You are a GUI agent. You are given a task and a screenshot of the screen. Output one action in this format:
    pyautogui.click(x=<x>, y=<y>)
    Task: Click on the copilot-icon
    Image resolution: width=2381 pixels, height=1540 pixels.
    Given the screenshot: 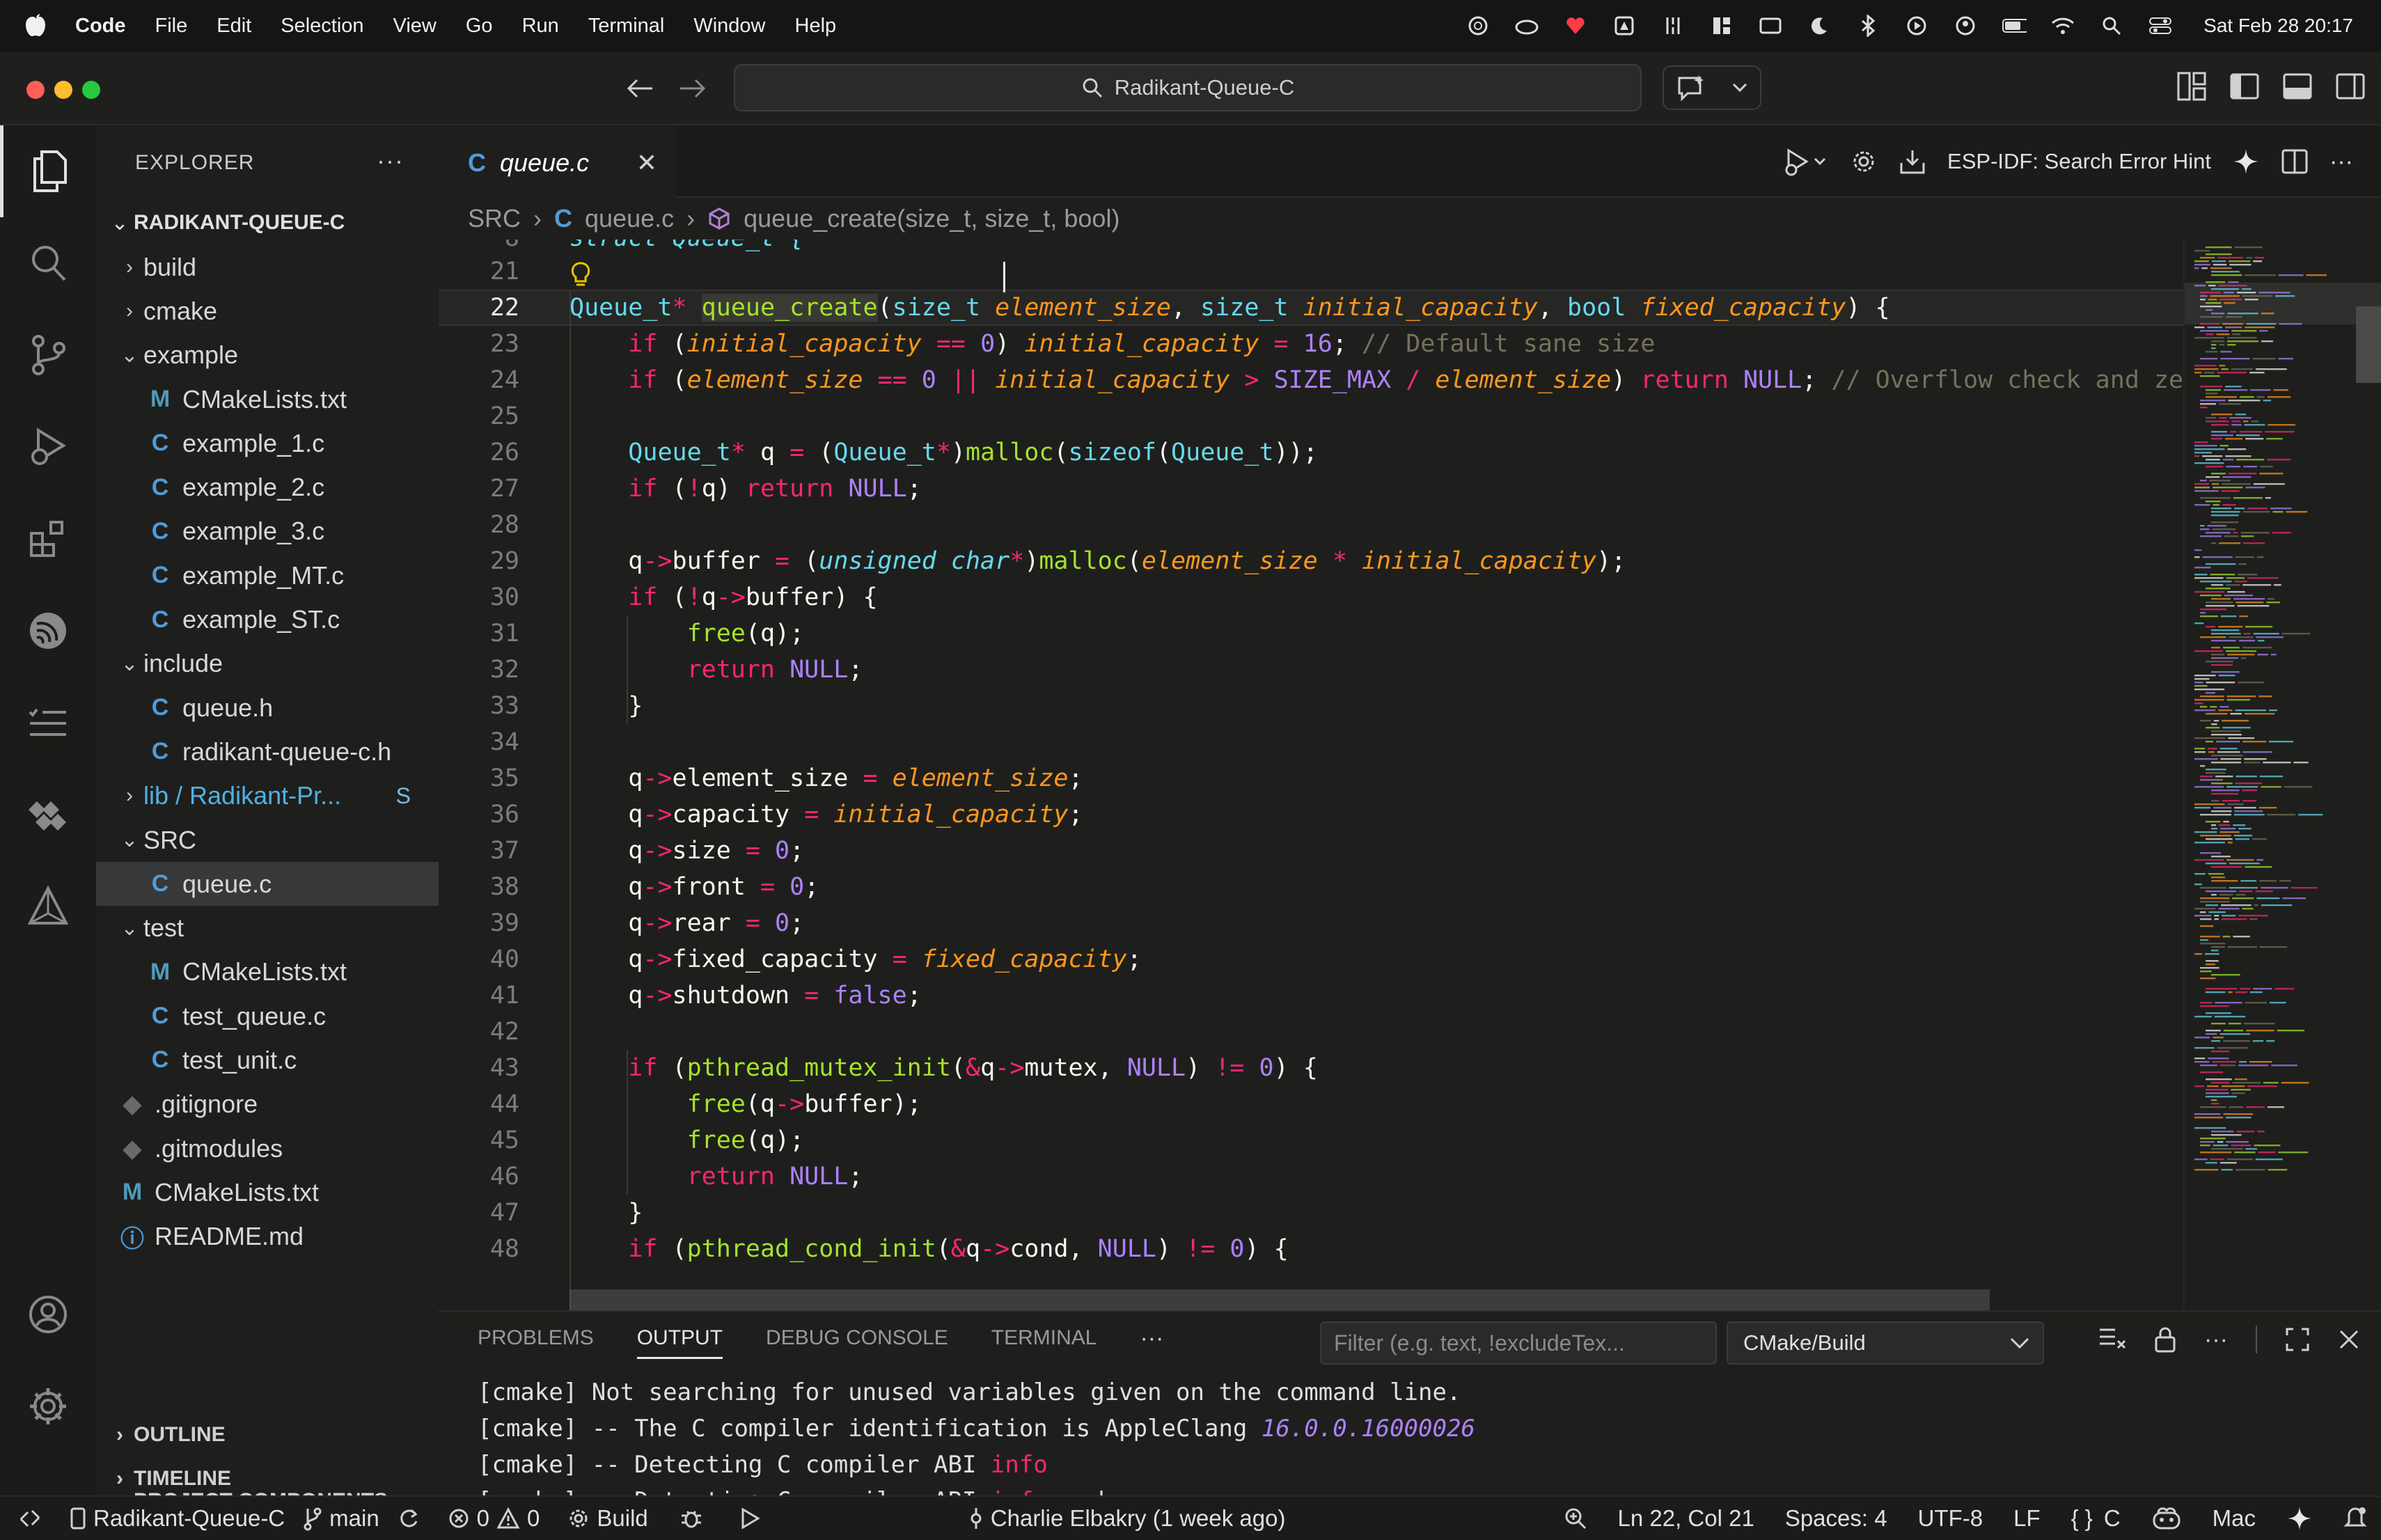 What is the action you would take?
    pyautogui.click(x=2166, y=1518)
    